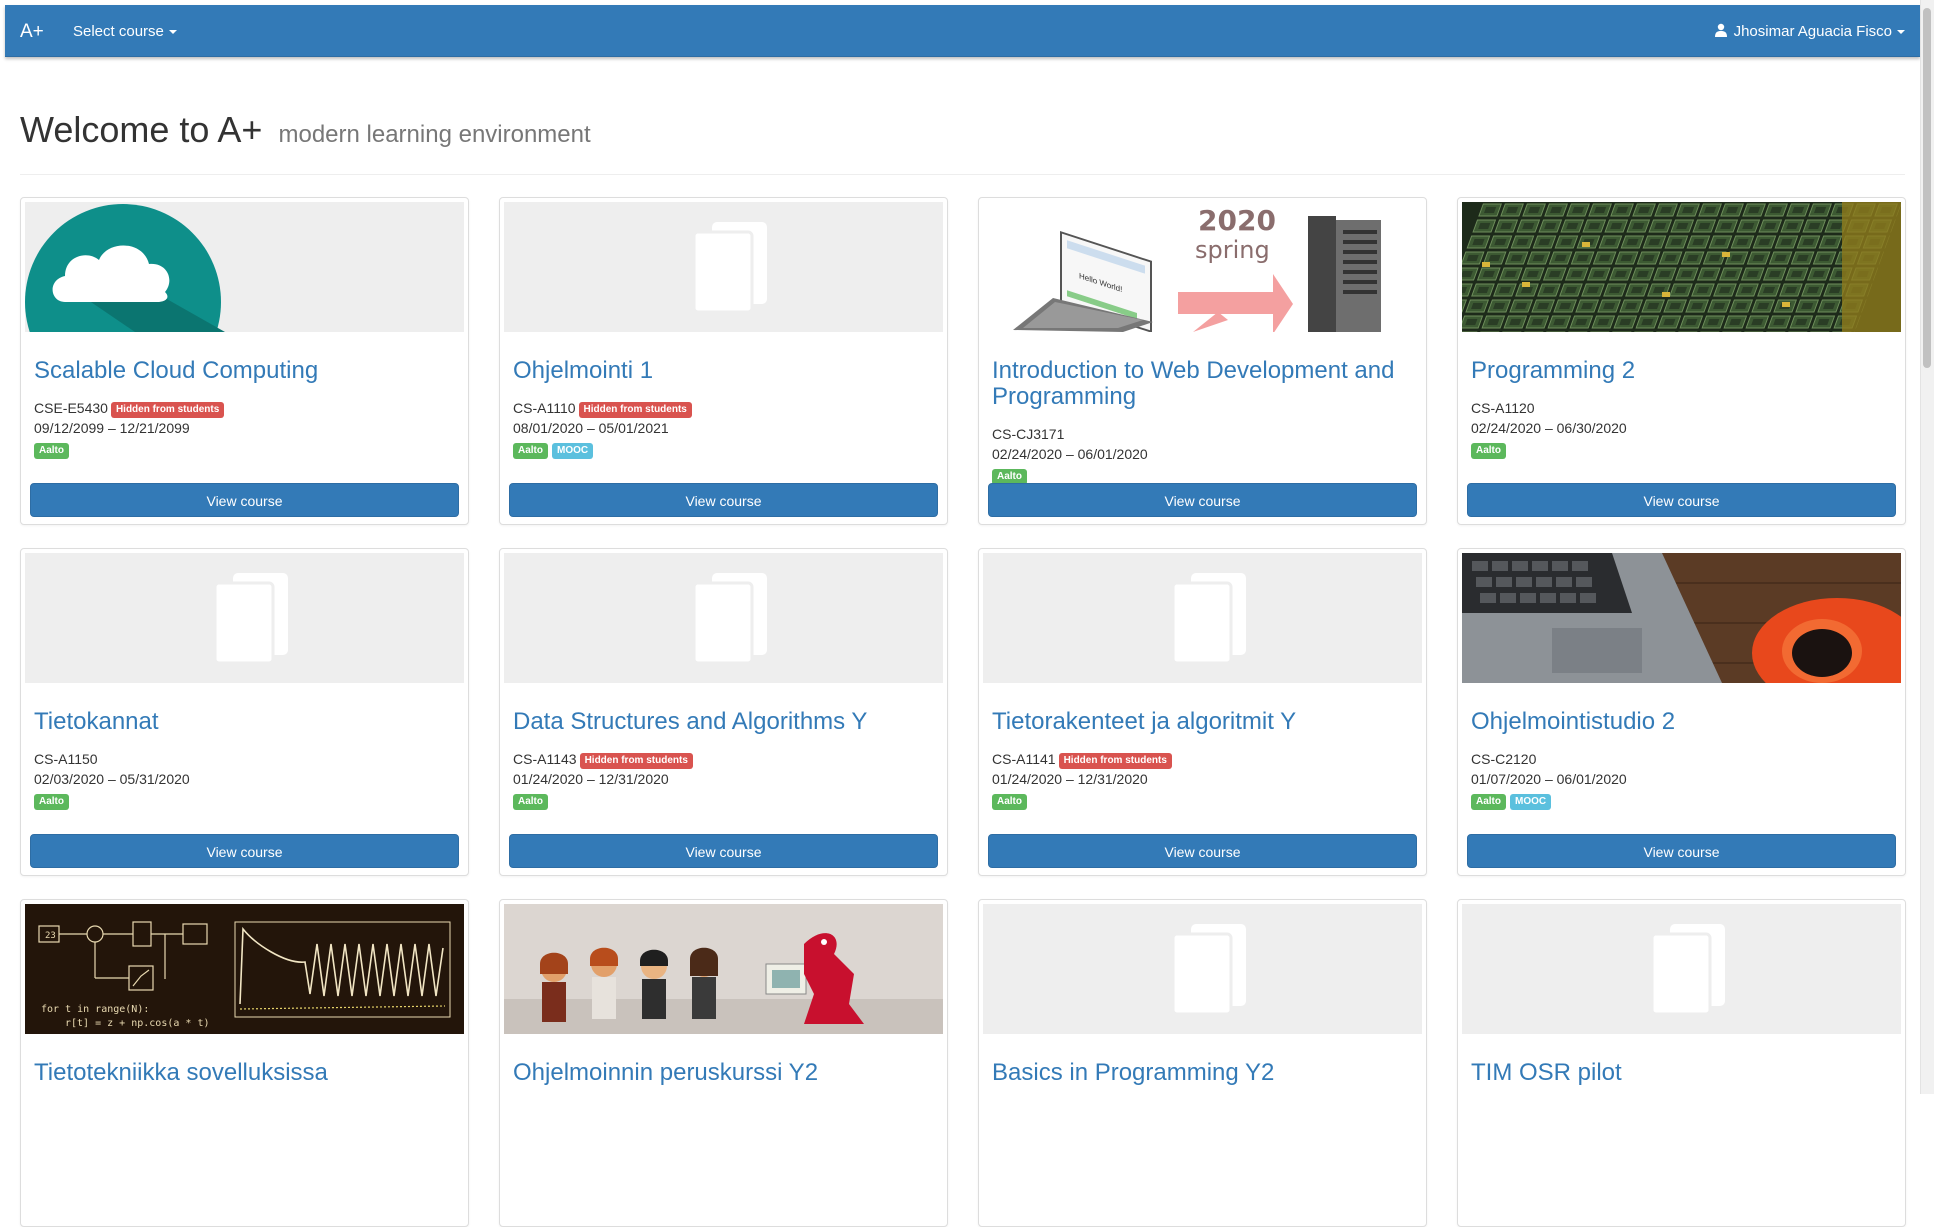 This screenshot has height=1227, width=1934. What do you see at coordinates (1549, 779) in the screenshot?
I see `course-dates: 01/07/2020 – 06/01/2020` at bounding box center [1549, 779].